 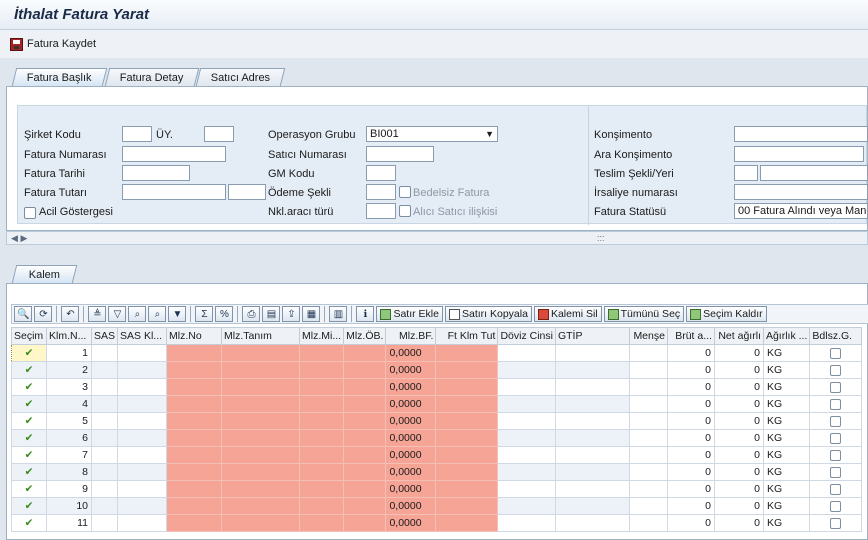 I want to click on undo-icon: ↶, so click(x=70, y=314).